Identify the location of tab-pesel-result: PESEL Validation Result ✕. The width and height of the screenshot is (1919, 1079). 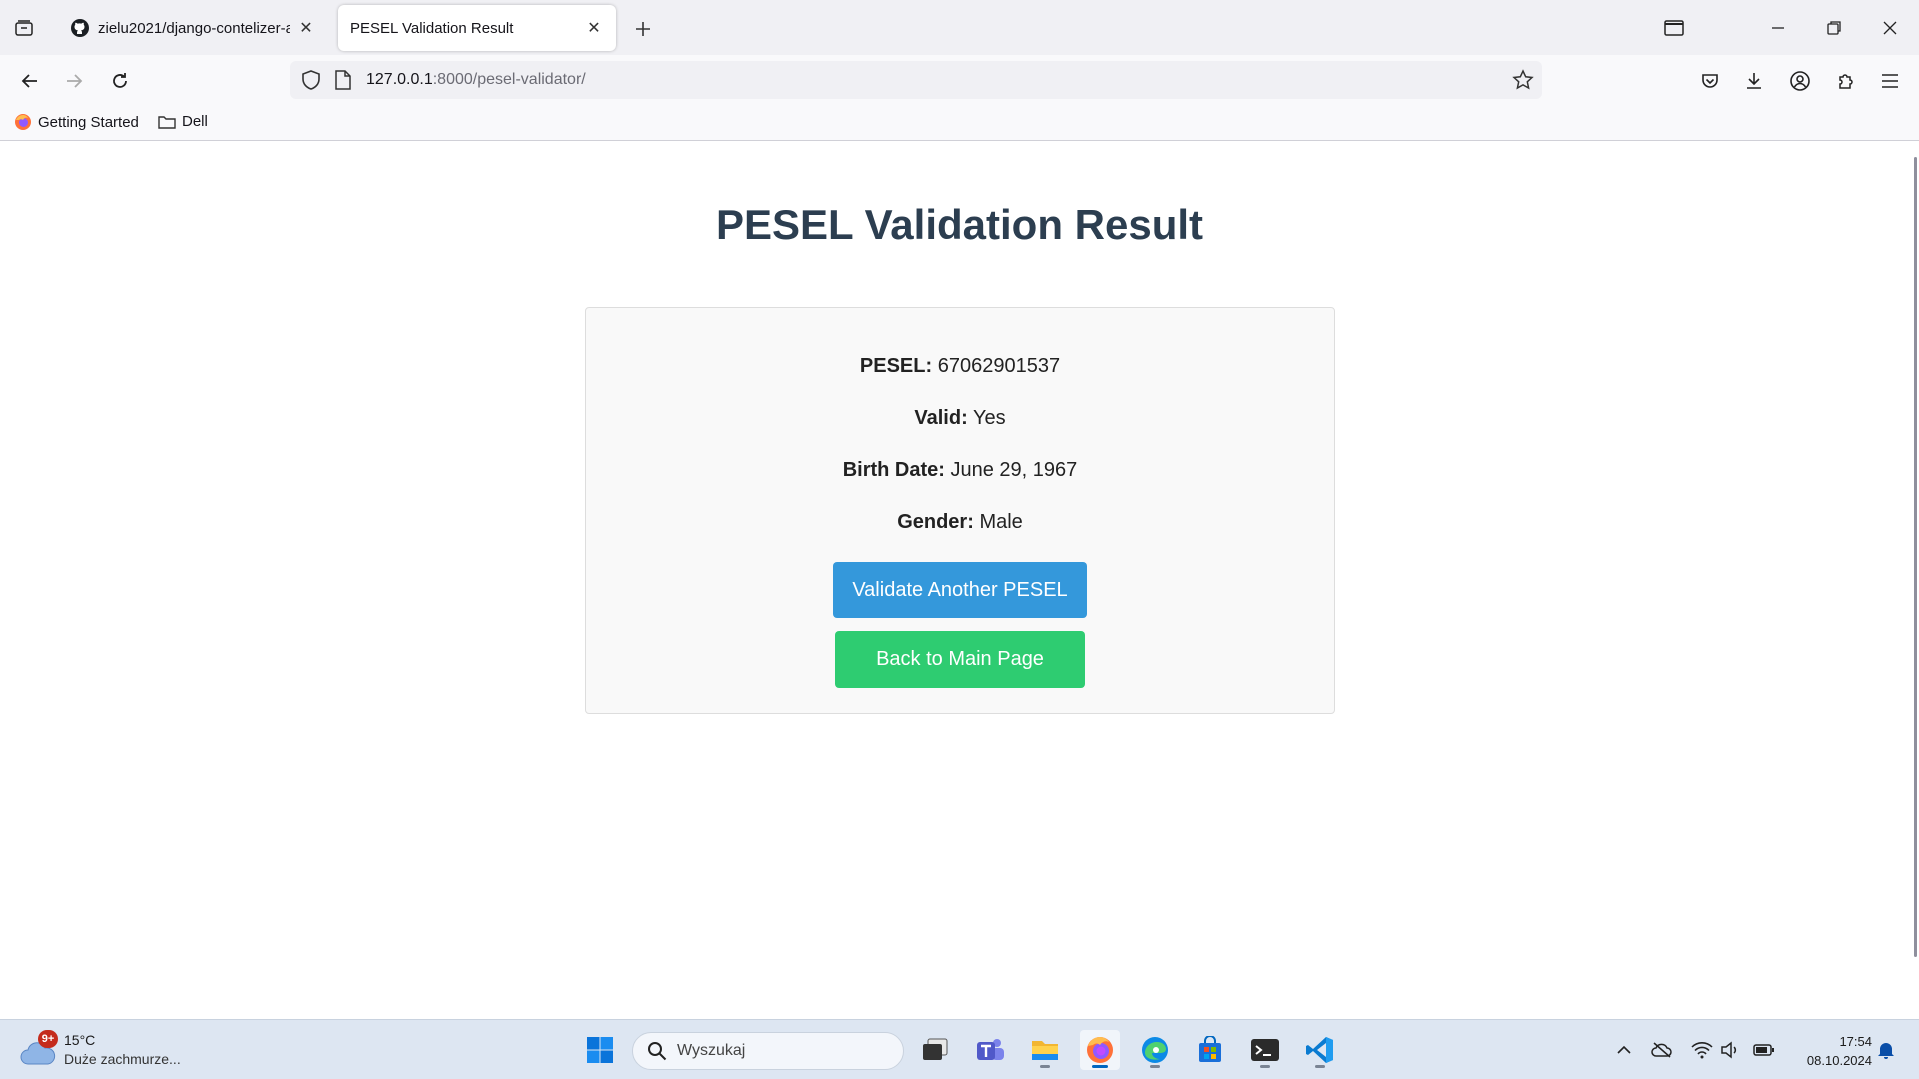
(477, 28).